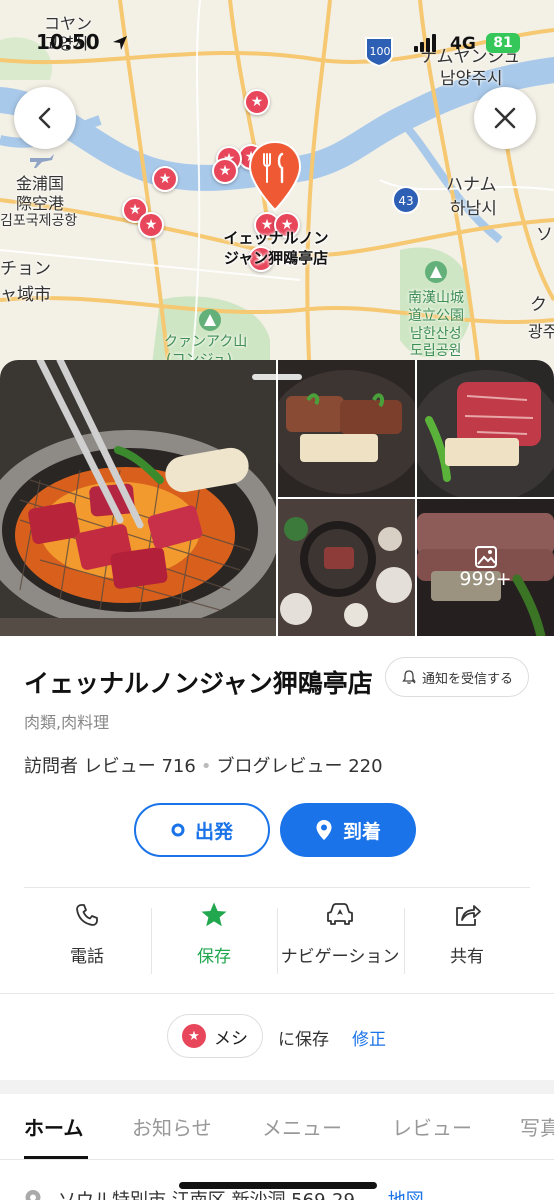 The width and height of the screenshot is (554, 1200). I want to click on pin-label: イェッナルノン ジャン狎鴎亭店, so click(276, 248).